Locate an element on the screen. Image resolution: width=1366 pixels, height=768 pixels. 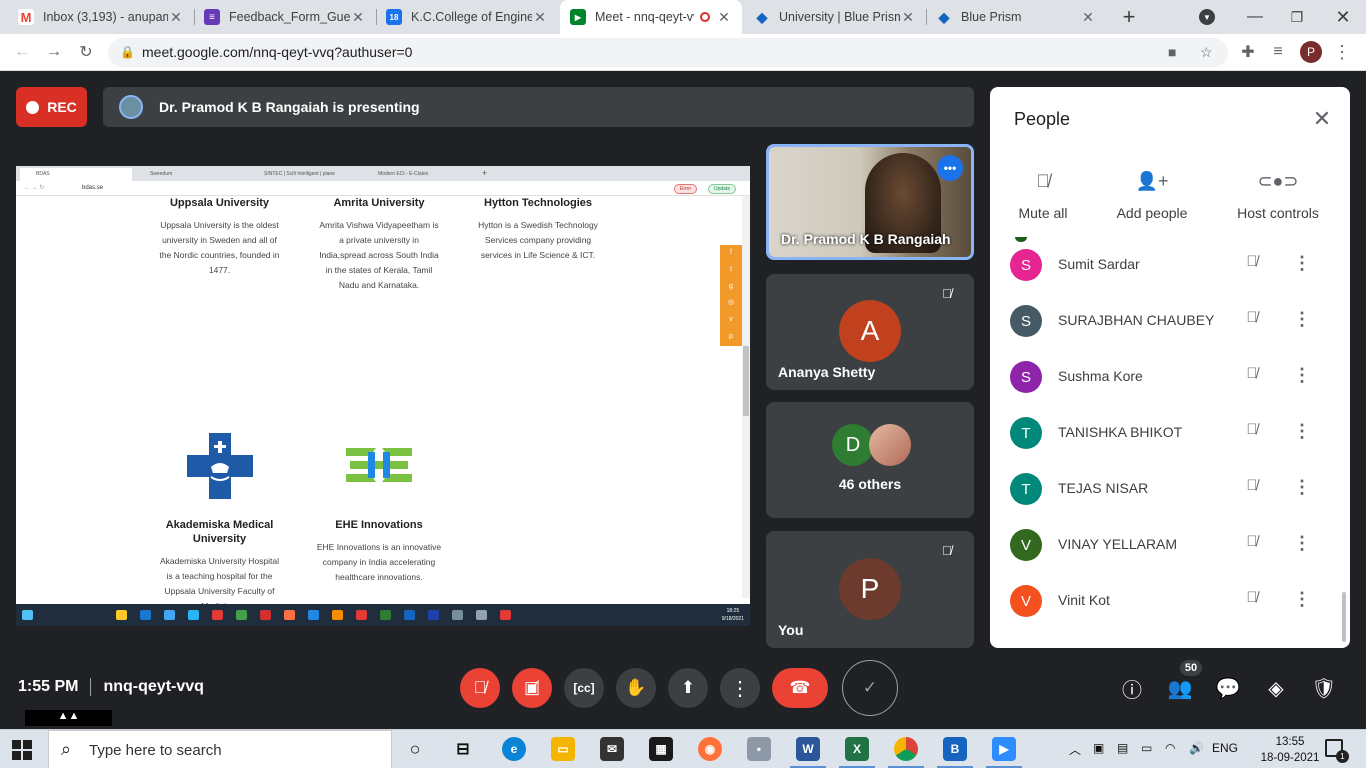
presenter-tile: ••• Dr. Pramod K B Rangaiah is located at coordinates (870, 202).